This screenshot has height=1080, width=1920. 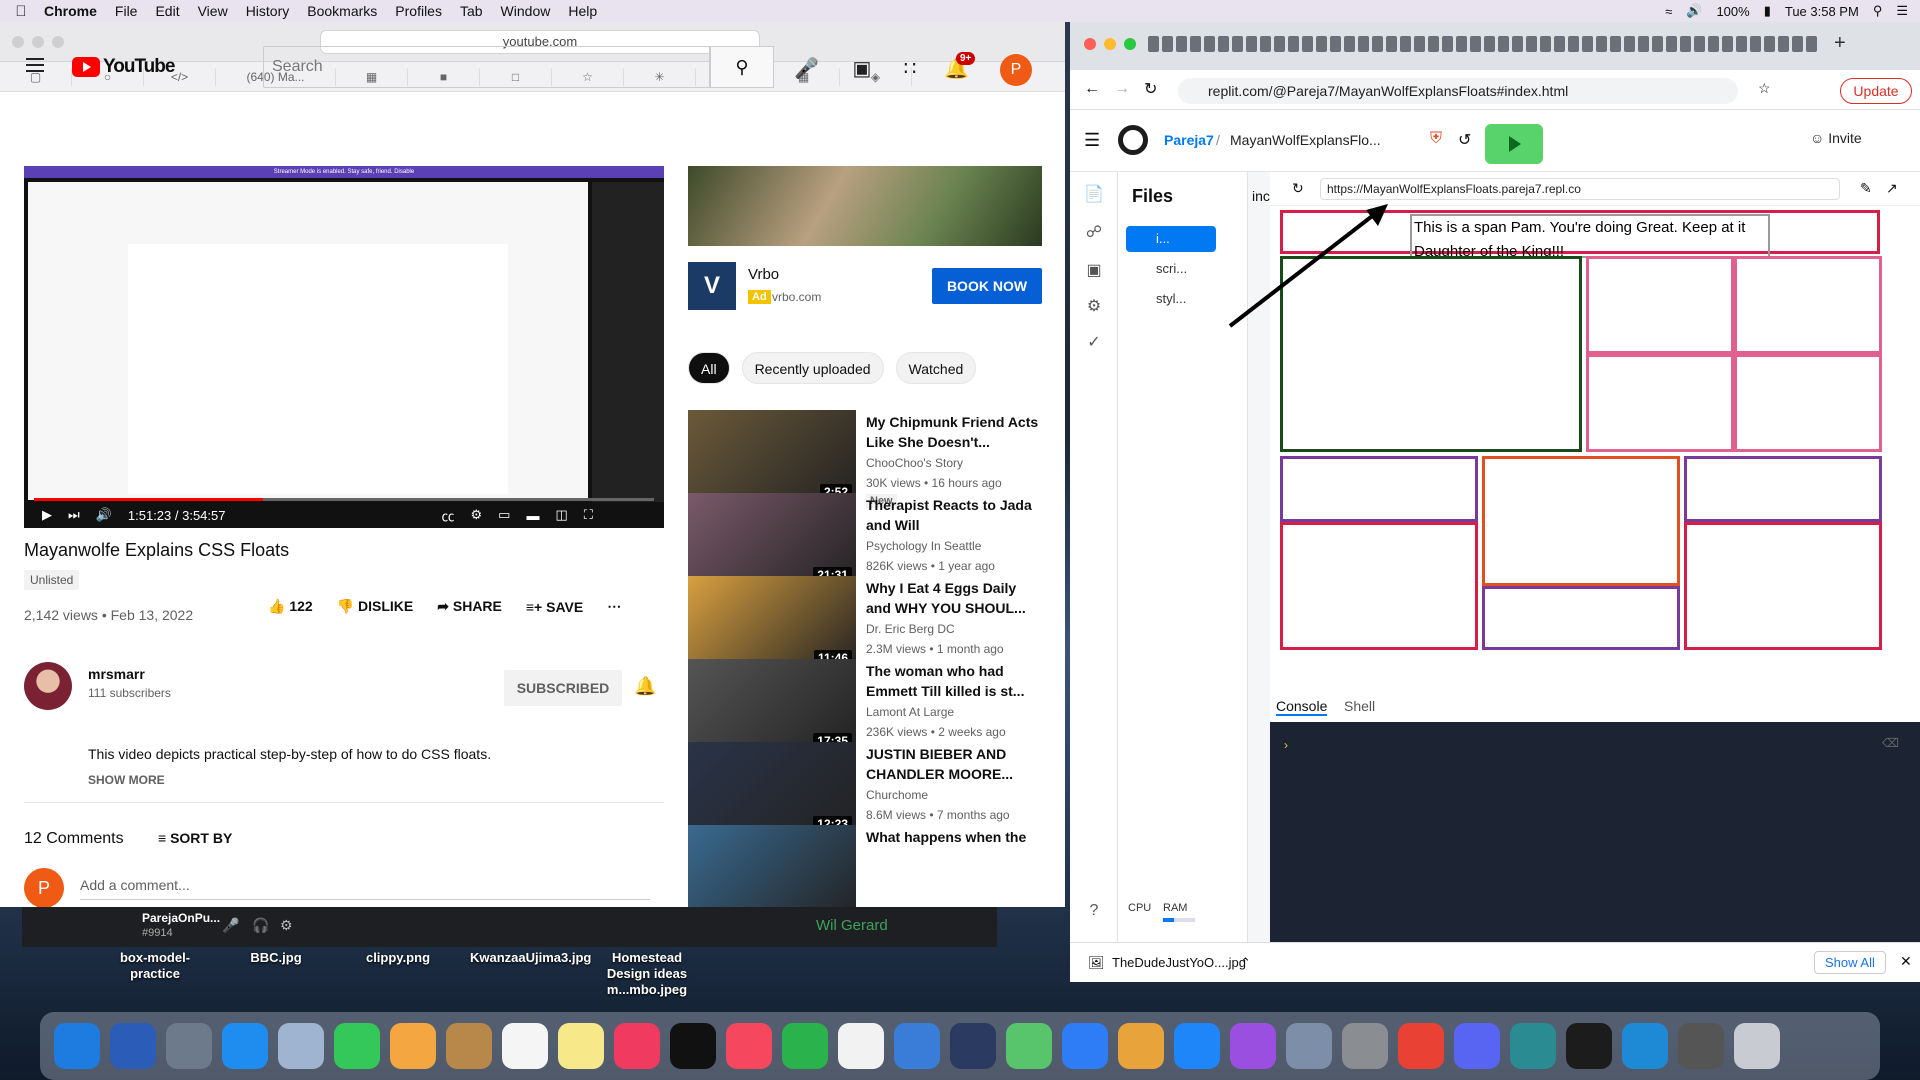 I want to click on new-tab-icon: +, so click(x=1840, y=43).